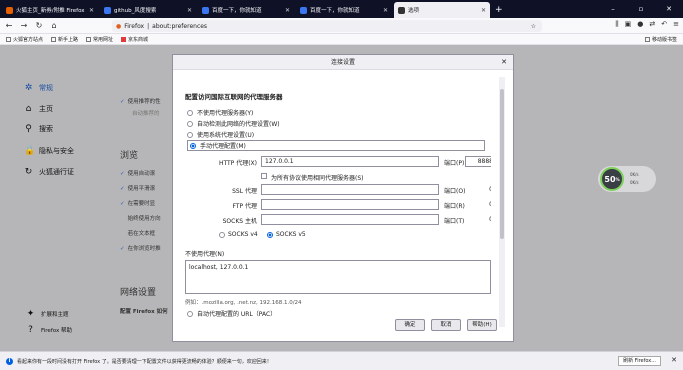  I want to click on window-controls: – ▫ ✕, so click(641, 9).